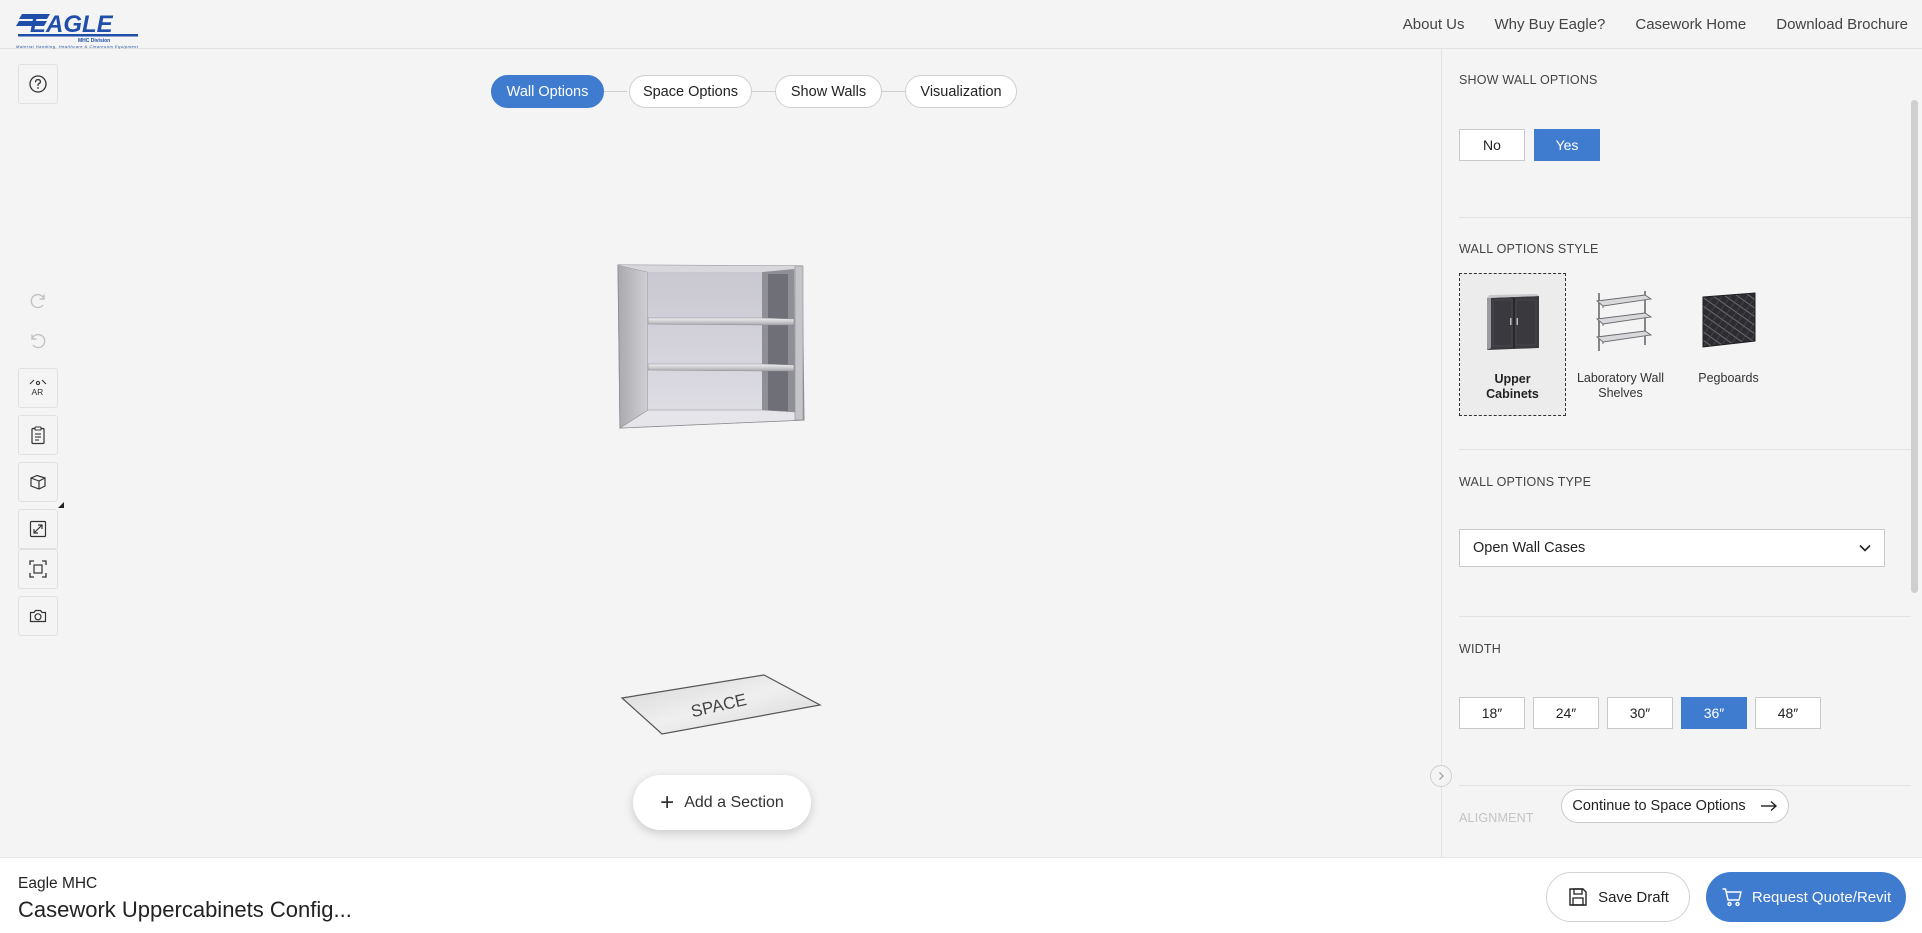 This screenshot has width=1922, height=933. What do you see at coordinates (1633, 897) in the screenshot?
I see `save-draft-label: Save Draft` at bounding box center [1633, 897].